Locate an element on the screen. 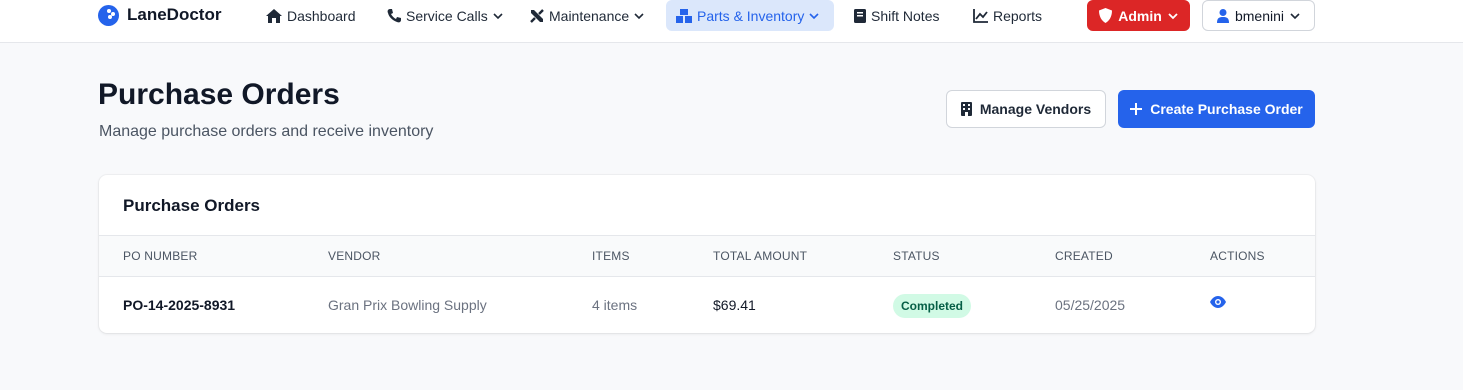 This screenshot has height=390, width=1463. nav-item-label: Maintenance is located at coordinates (589, 15).